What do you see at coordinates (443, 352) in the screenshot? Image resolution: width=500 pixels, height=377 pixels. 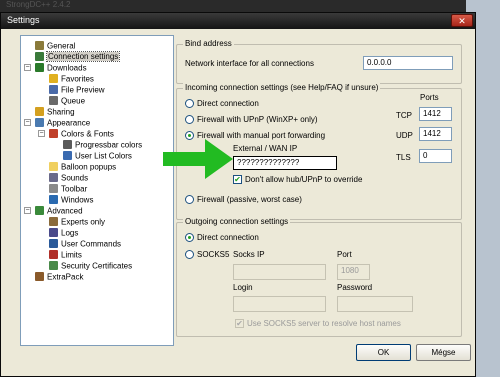 I see `cancel-button: Mégse` at bounding box center [443, 352].